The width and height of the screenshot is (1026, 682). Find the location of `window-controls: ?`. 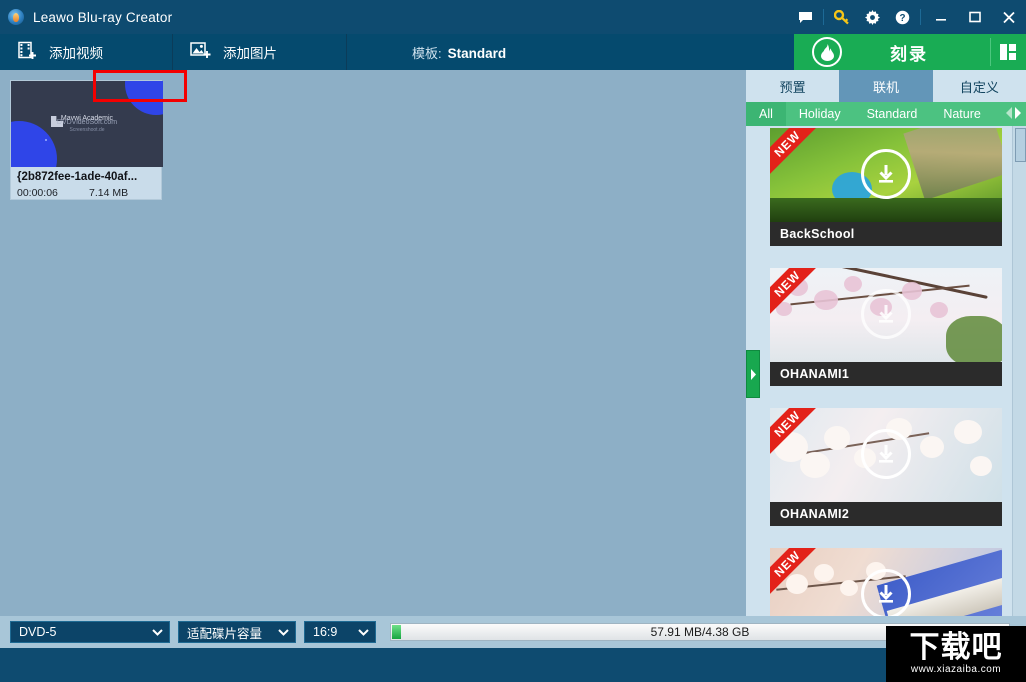

window-controls: ? is located at coordinates (908, 17).